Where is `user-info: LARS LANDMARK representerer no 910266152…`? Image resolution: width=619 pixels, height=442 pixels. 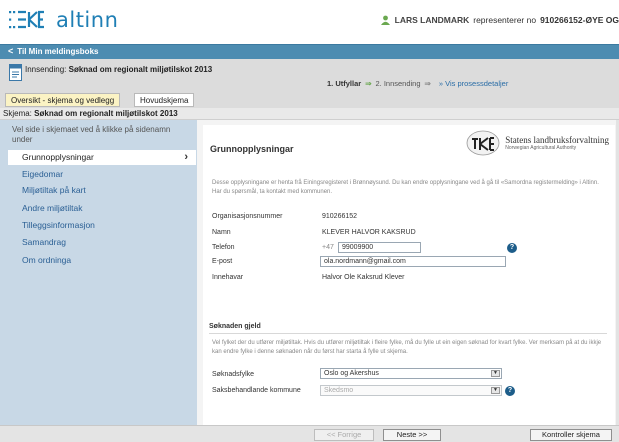
user-info: LARS LANDMARK representerer no 910266152… is located at coordinates (499, 20).